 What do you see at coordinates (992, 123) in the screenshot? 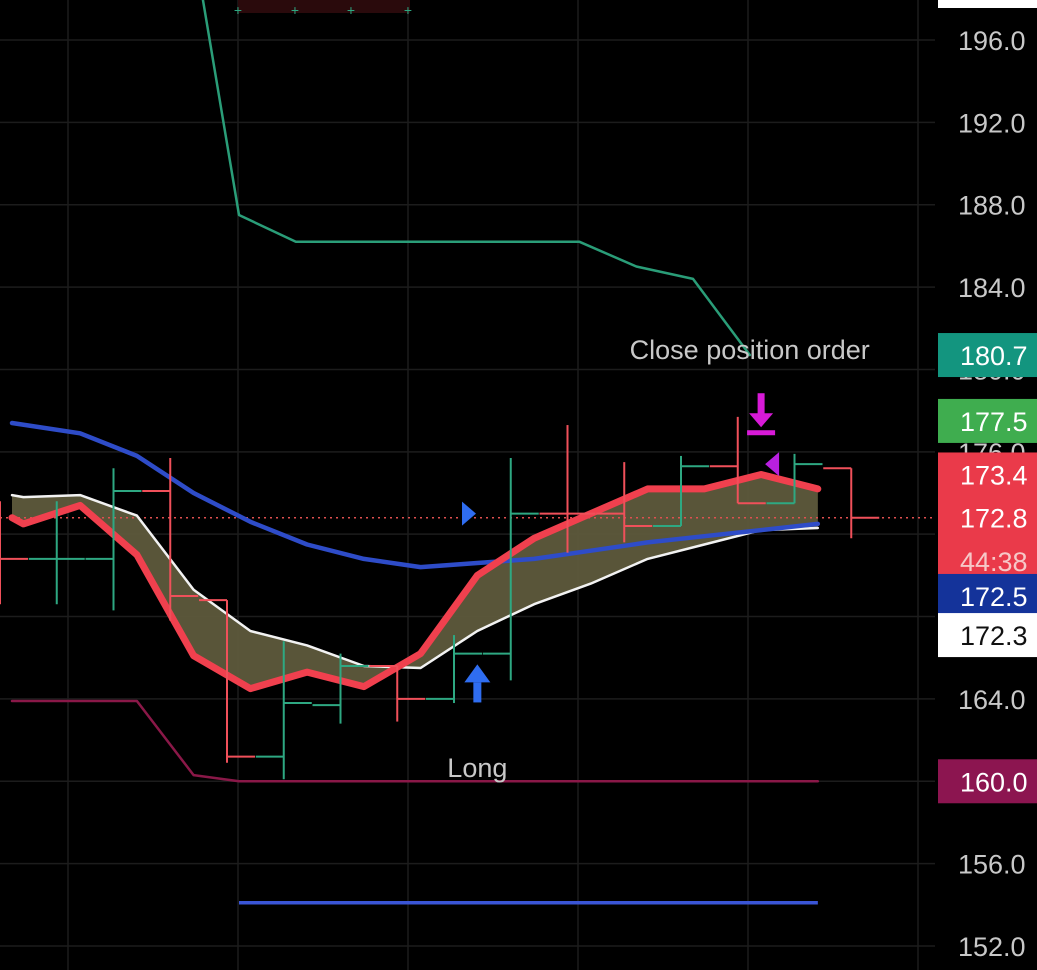
I see `y-tick-label: 192.0` at bounding box center [992, 123].